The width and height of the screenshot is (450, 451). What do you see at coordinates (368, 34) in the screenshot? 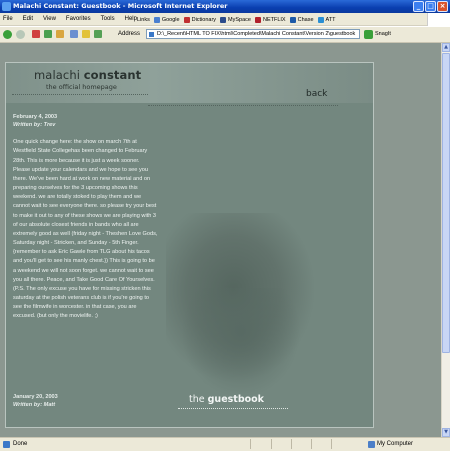
I see `go-button` at bounding box center [368, 34].